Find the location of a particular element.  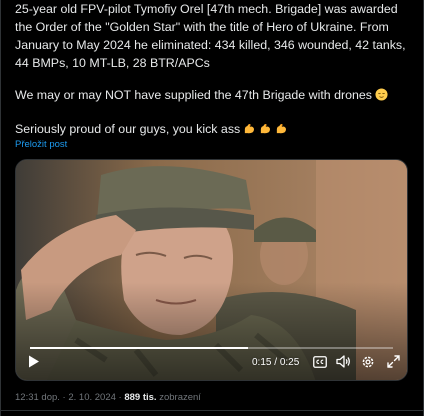

fullscreen-button is located at coordinates (393, 364).